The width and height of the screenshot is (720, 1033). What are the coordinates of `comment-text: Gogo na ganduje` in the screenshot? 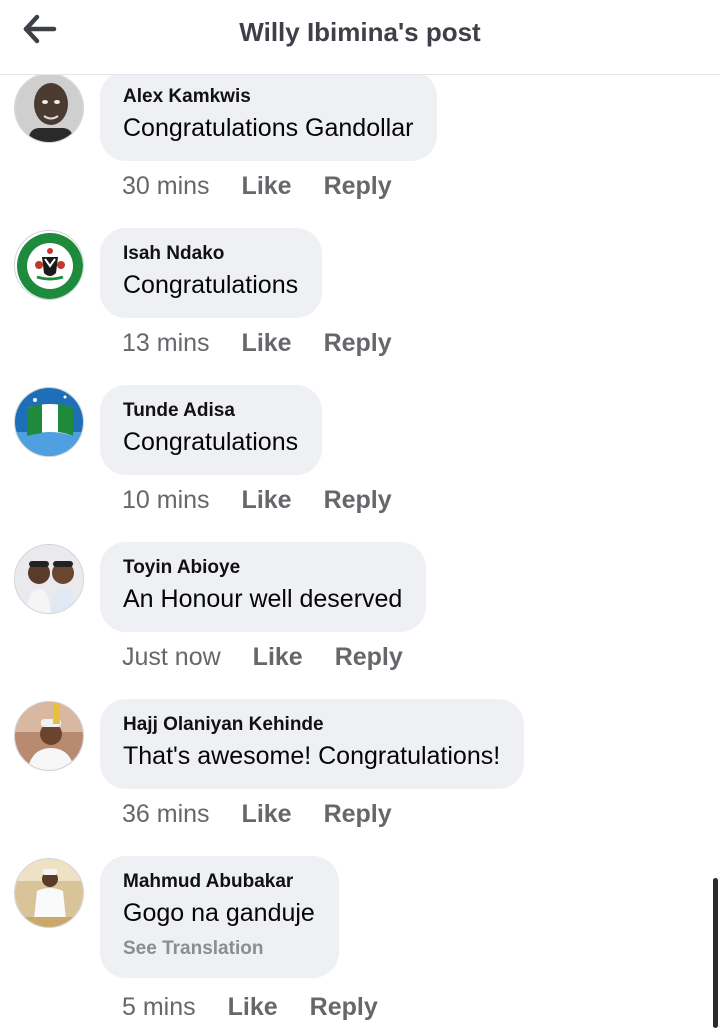 It's located at (219, 913).